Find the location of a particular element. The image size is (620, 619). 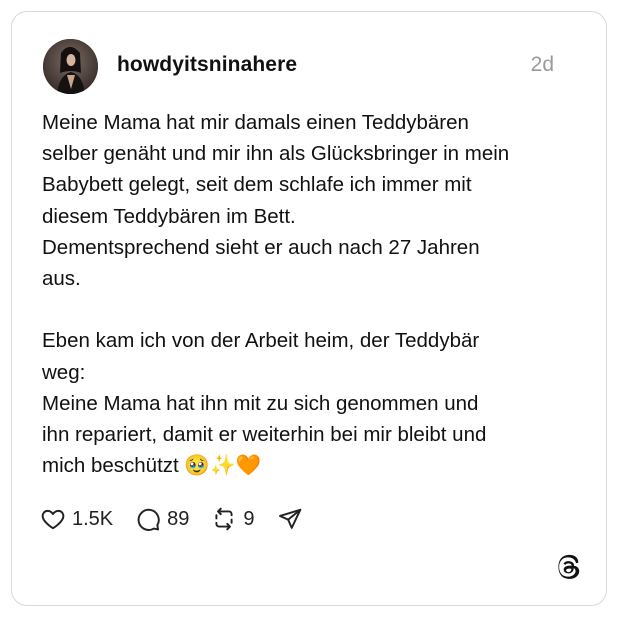

repost-button: 9 is located at coordinates (233, 519).